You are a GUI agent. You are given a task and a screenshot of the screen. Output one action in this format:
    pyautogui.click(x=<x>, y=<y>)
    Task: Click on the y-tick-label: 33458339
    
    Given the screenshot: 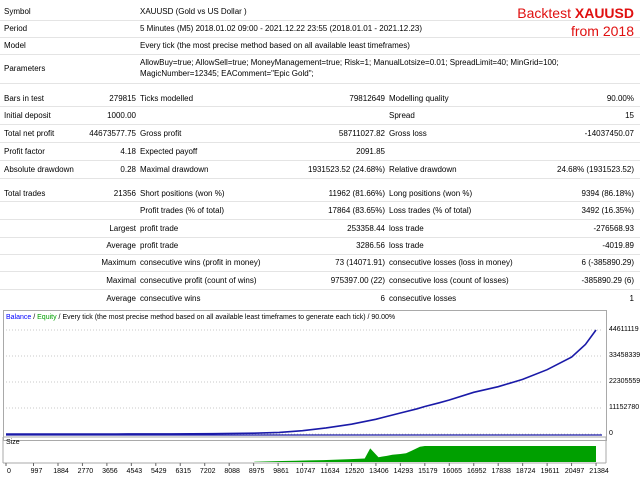 What is the action you would take?
    pyautogui.click(x=624, y=355)
    